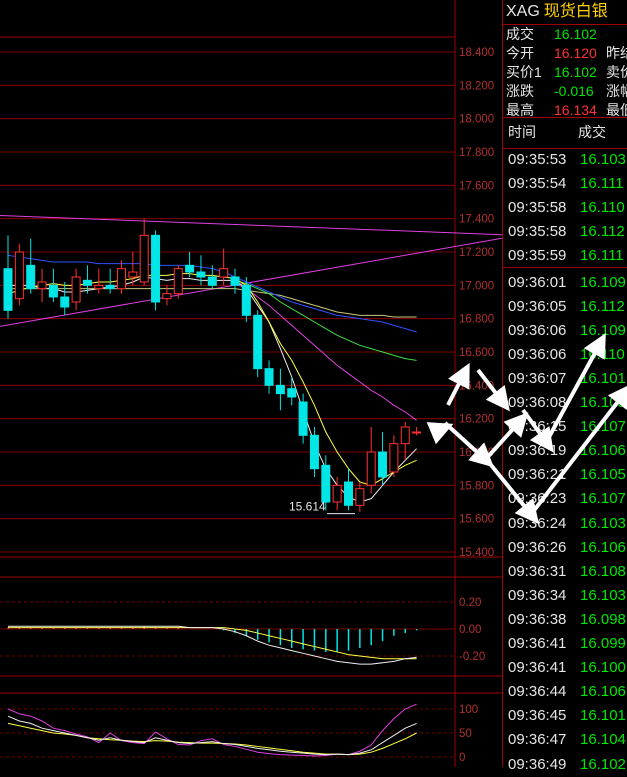 The image size is (627, 777). Describe the element at coordinates (476, 86) in the screenshot. I see `price-tick-label: 18.200` at that location.